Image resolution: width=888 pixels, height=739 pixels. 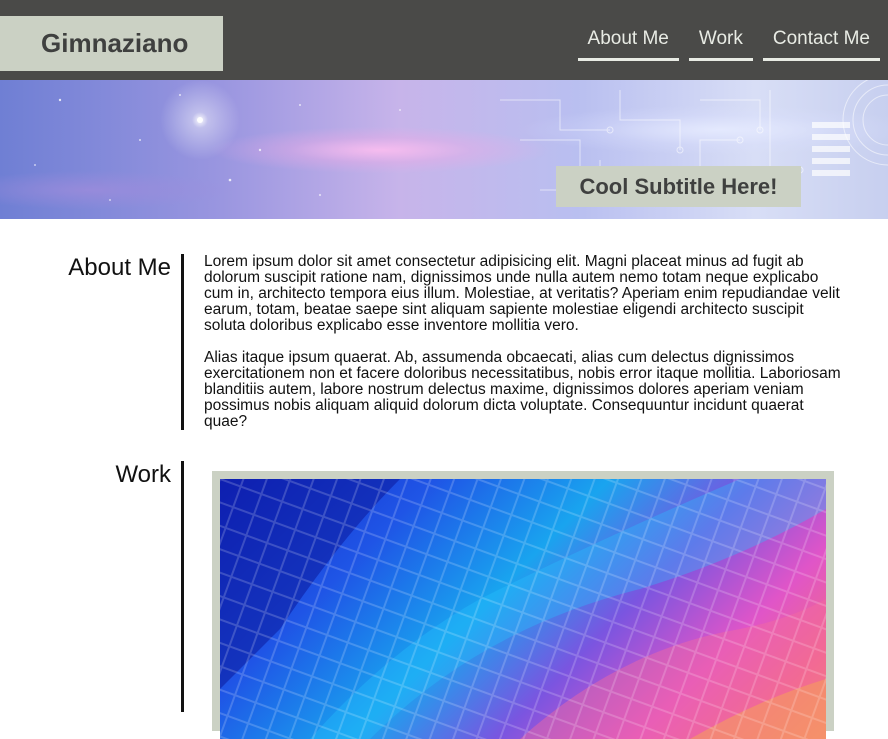 I want to click on work-heading: Work, so click(x=143, y=474).